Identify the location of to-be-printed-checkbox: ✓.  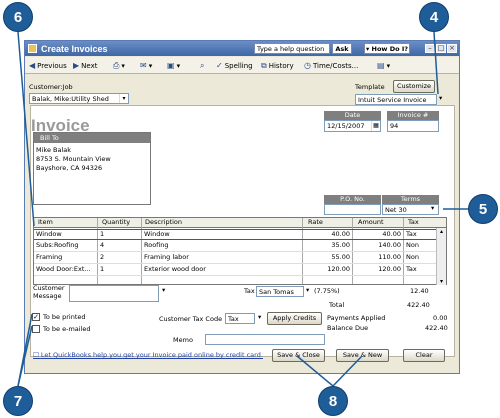
(36, 317).